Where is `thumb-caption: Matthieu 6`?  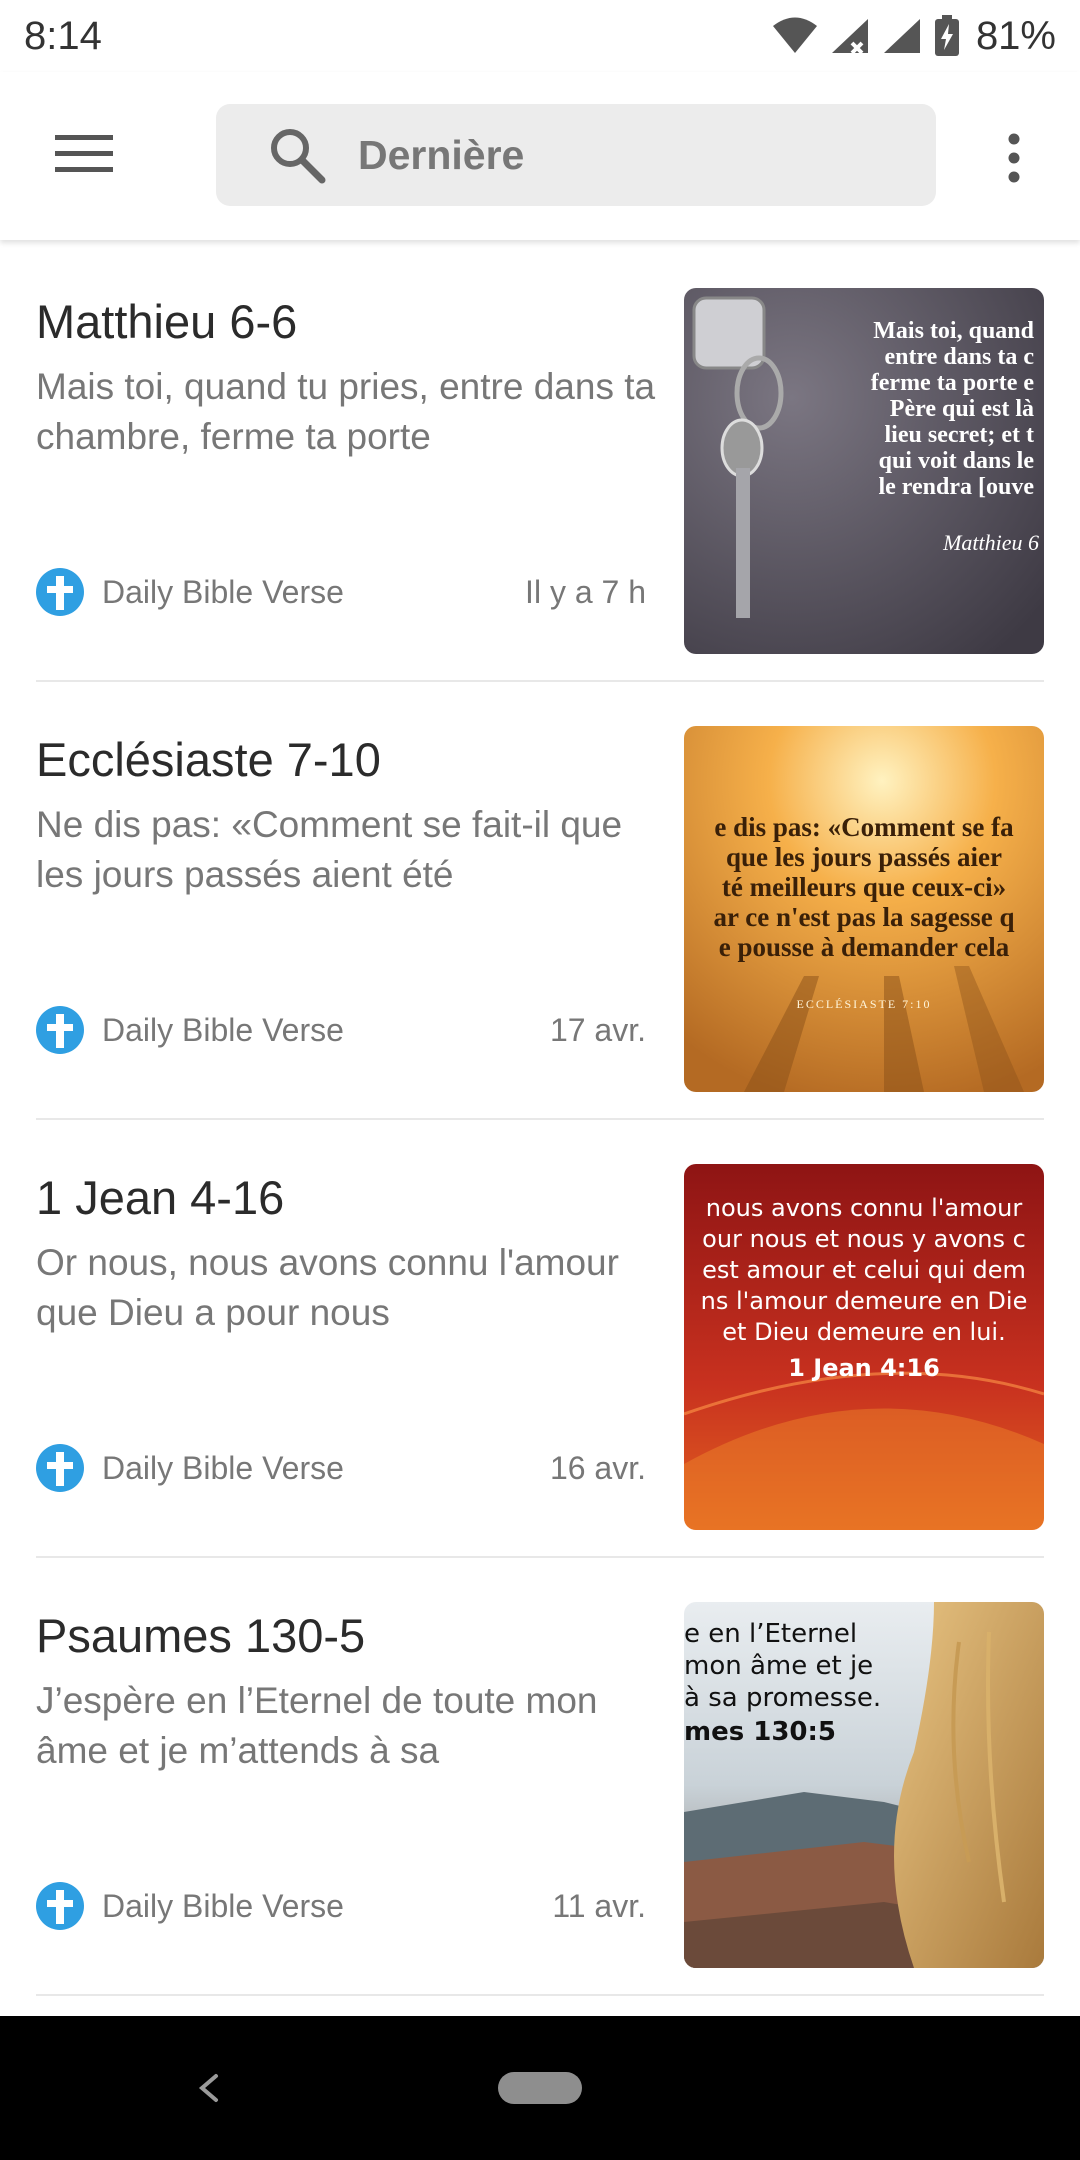 thumb-caption: Matthieu 6 is located at coordinates (990, 542).